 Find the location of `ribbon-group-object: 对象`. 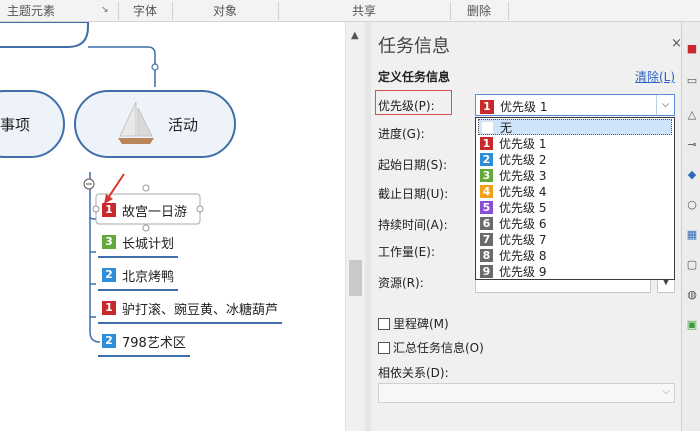

ribbon-group-object: 对象 is located at coordinates (224, 11).